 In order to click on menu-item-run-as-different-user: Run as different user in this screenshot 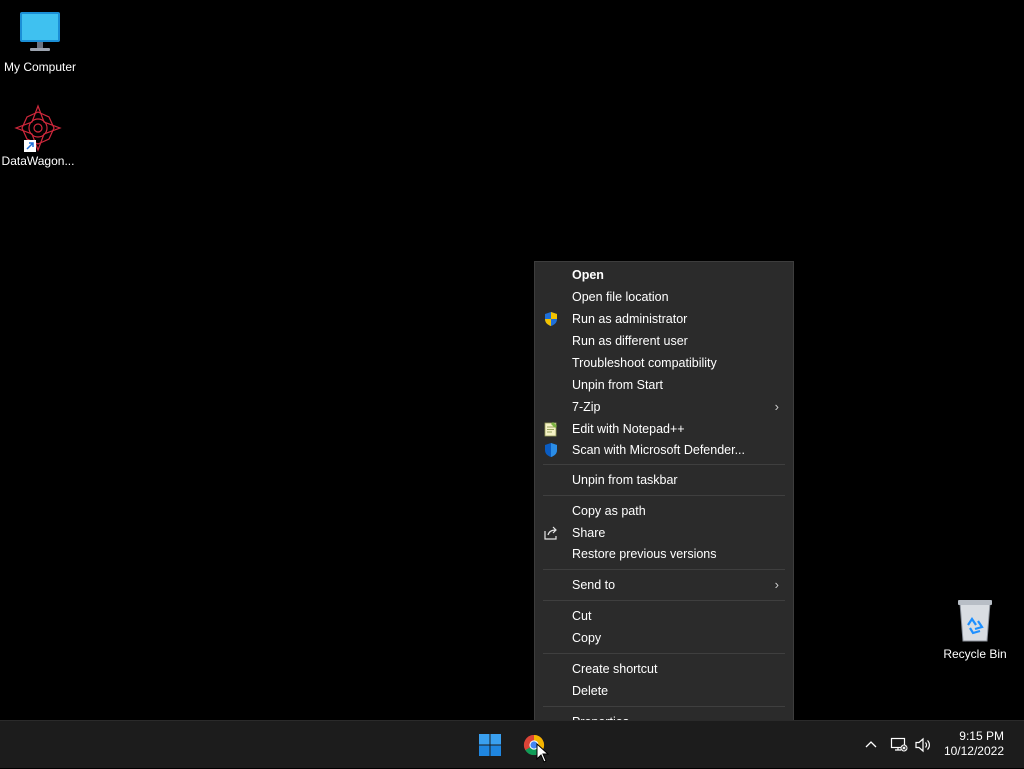, I will do `click(664, 341)`.